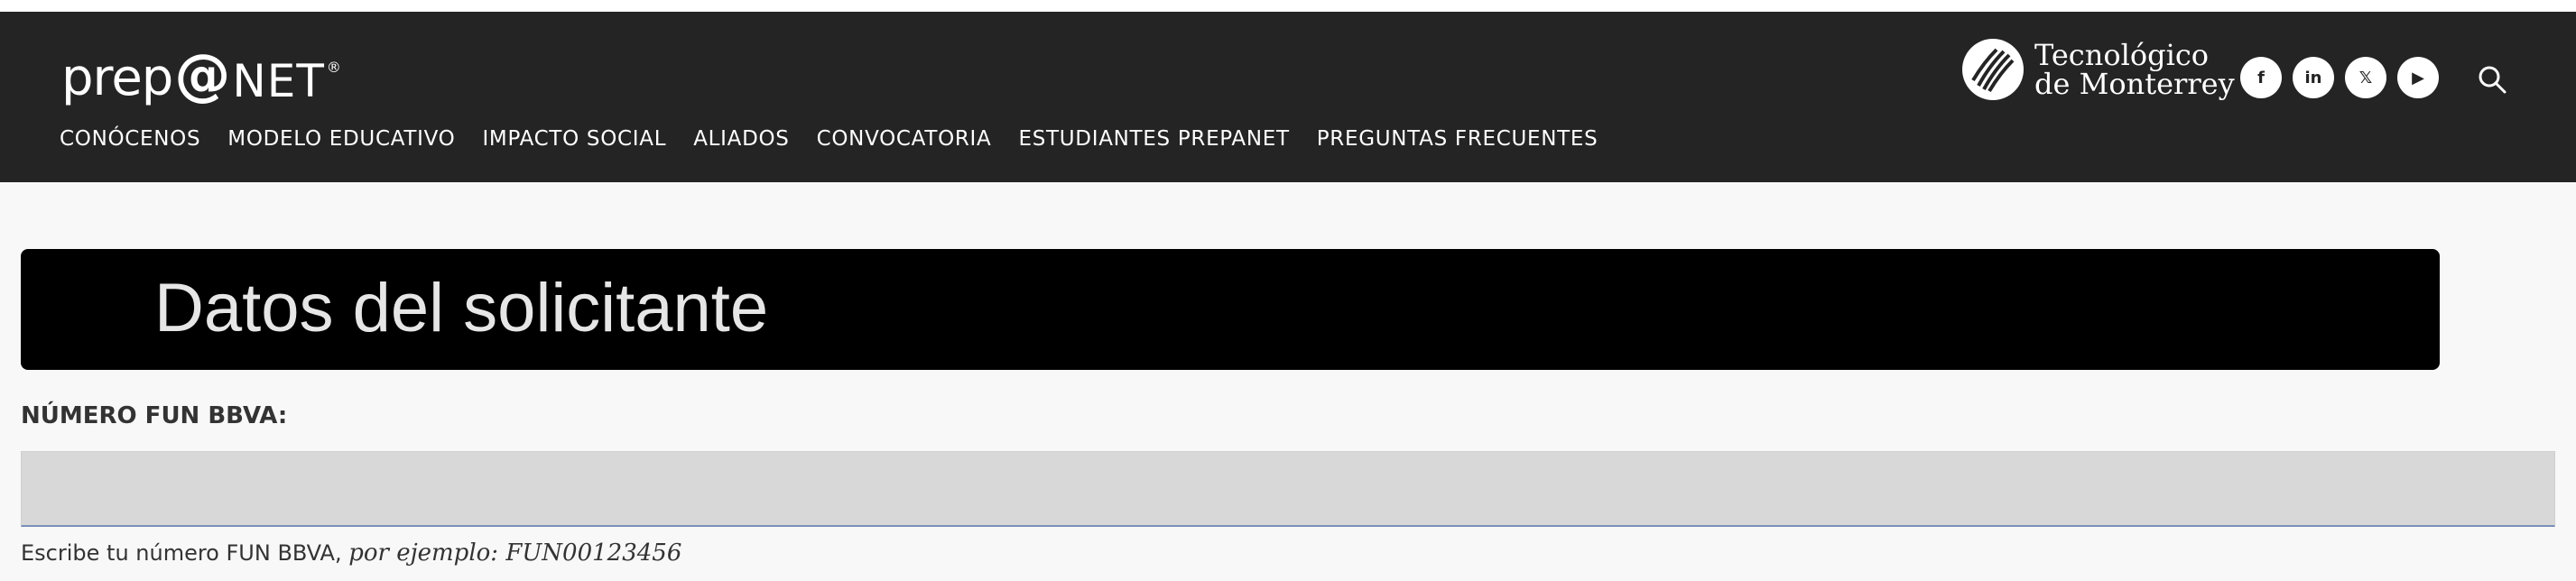 The width and height of the screenshot is (2576, 581). I want to click on nav-convocatoria: CONVOCATORIA, so click(904, 139).